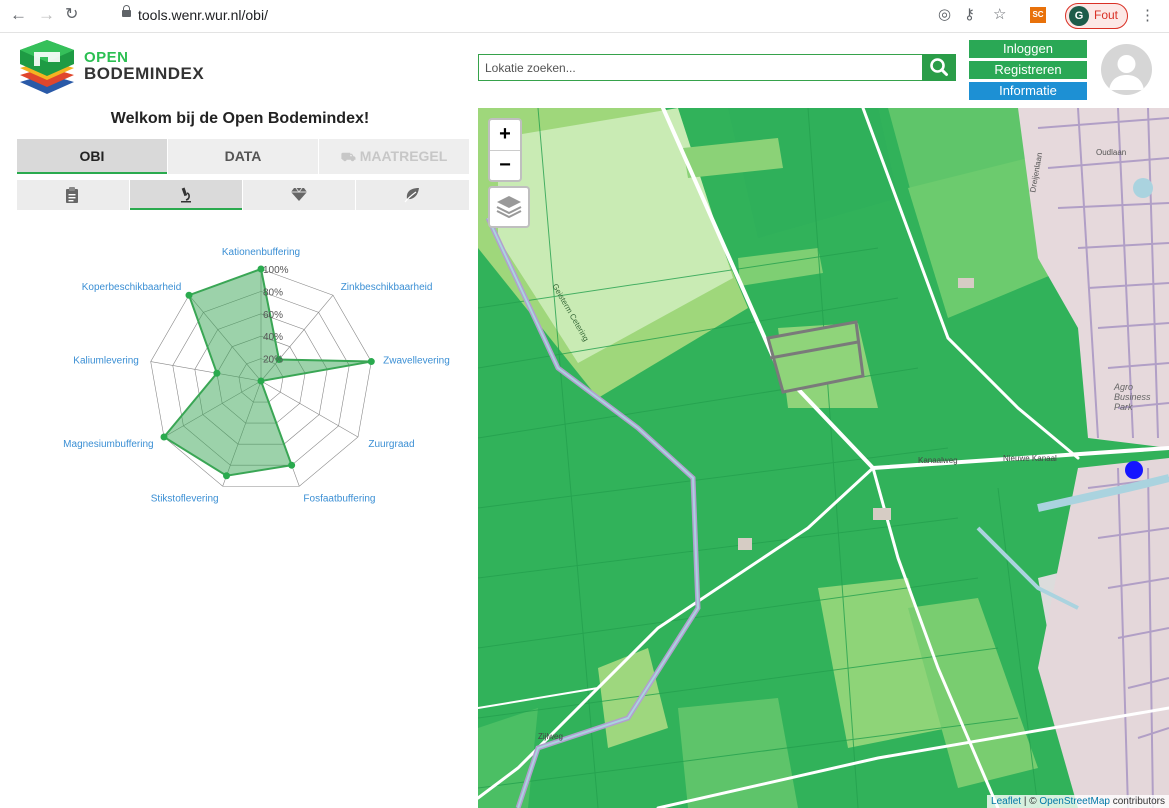 This screenshot has width=1169, height=808. Describe the element at coordinates (144, 73) in the screenshot. I see `brand-name-line2: BODEMINDEX` at that location.